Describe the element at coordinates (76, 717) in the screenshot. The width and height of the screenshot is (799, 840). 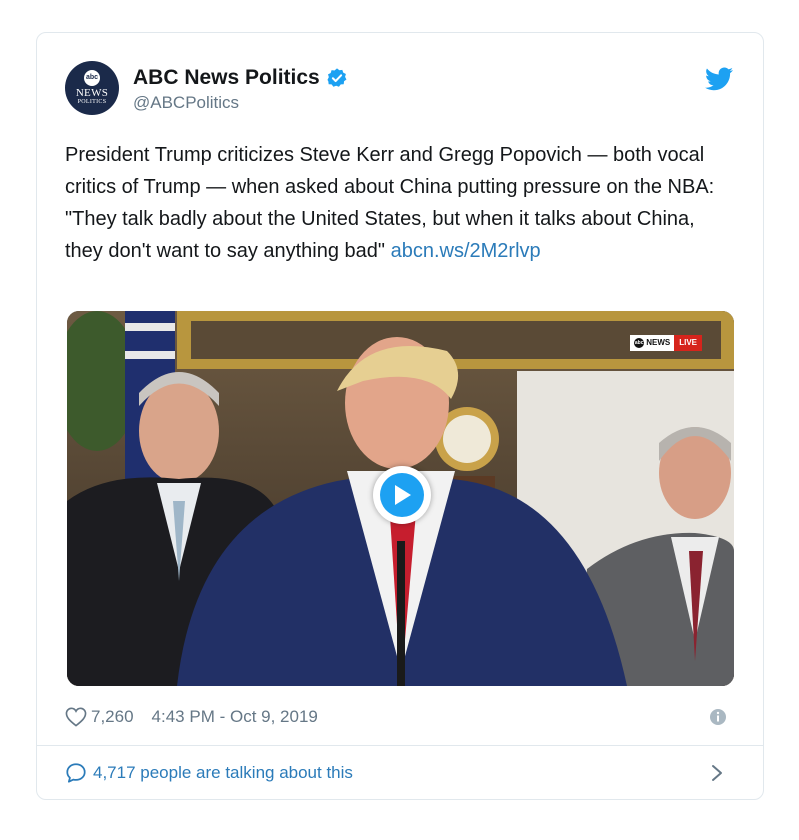
I see `heart-icon` at that location.